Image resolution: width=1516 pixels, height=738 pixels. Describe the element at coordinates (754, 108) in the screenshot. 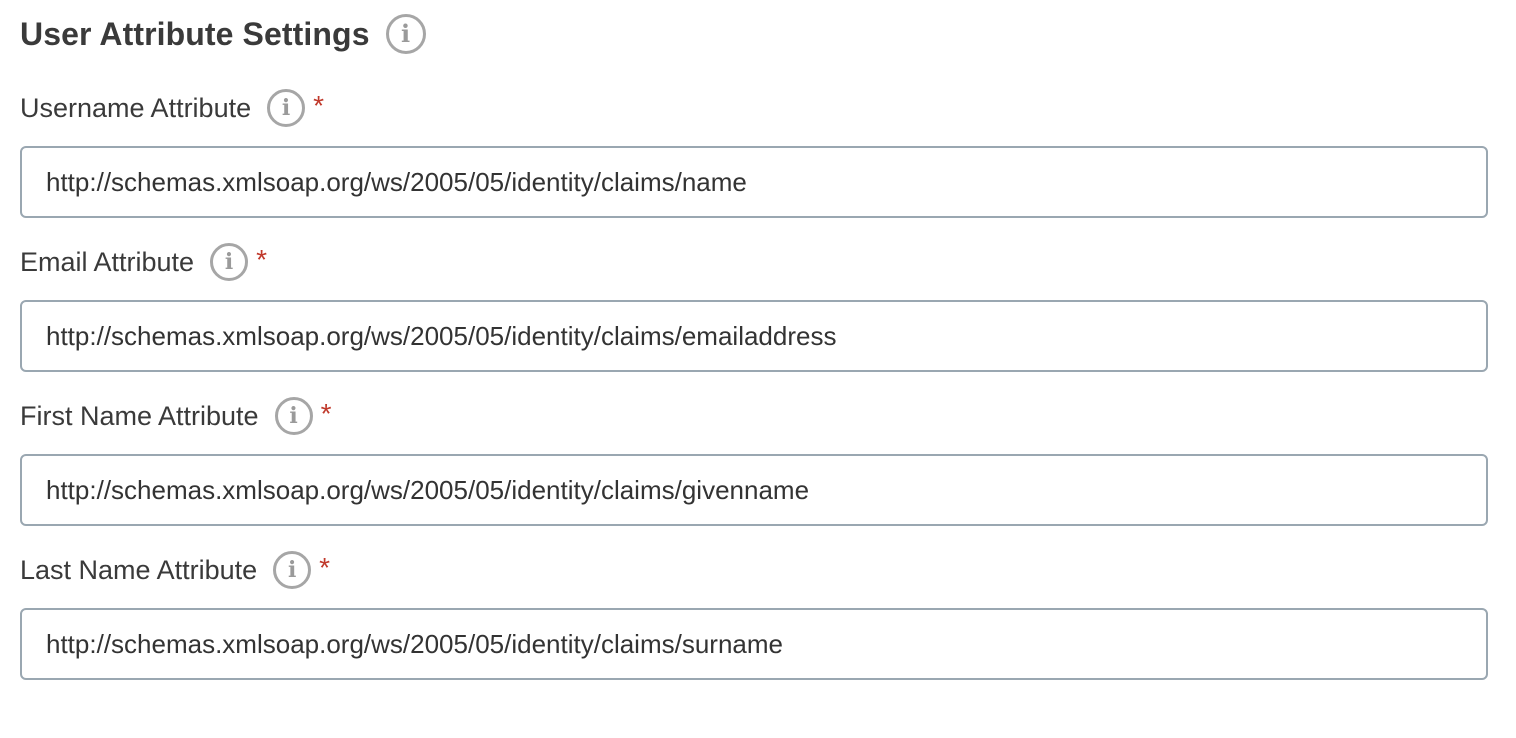

I see `username-attribute-label-row: Username Attribute i *` at that location.